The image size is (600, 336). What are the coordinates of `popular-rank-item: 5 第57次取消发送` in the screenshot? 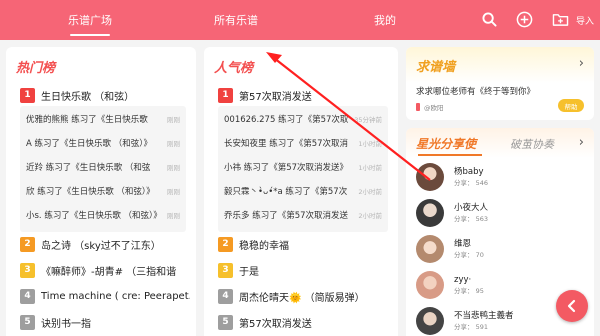 It's located at (305, 322).